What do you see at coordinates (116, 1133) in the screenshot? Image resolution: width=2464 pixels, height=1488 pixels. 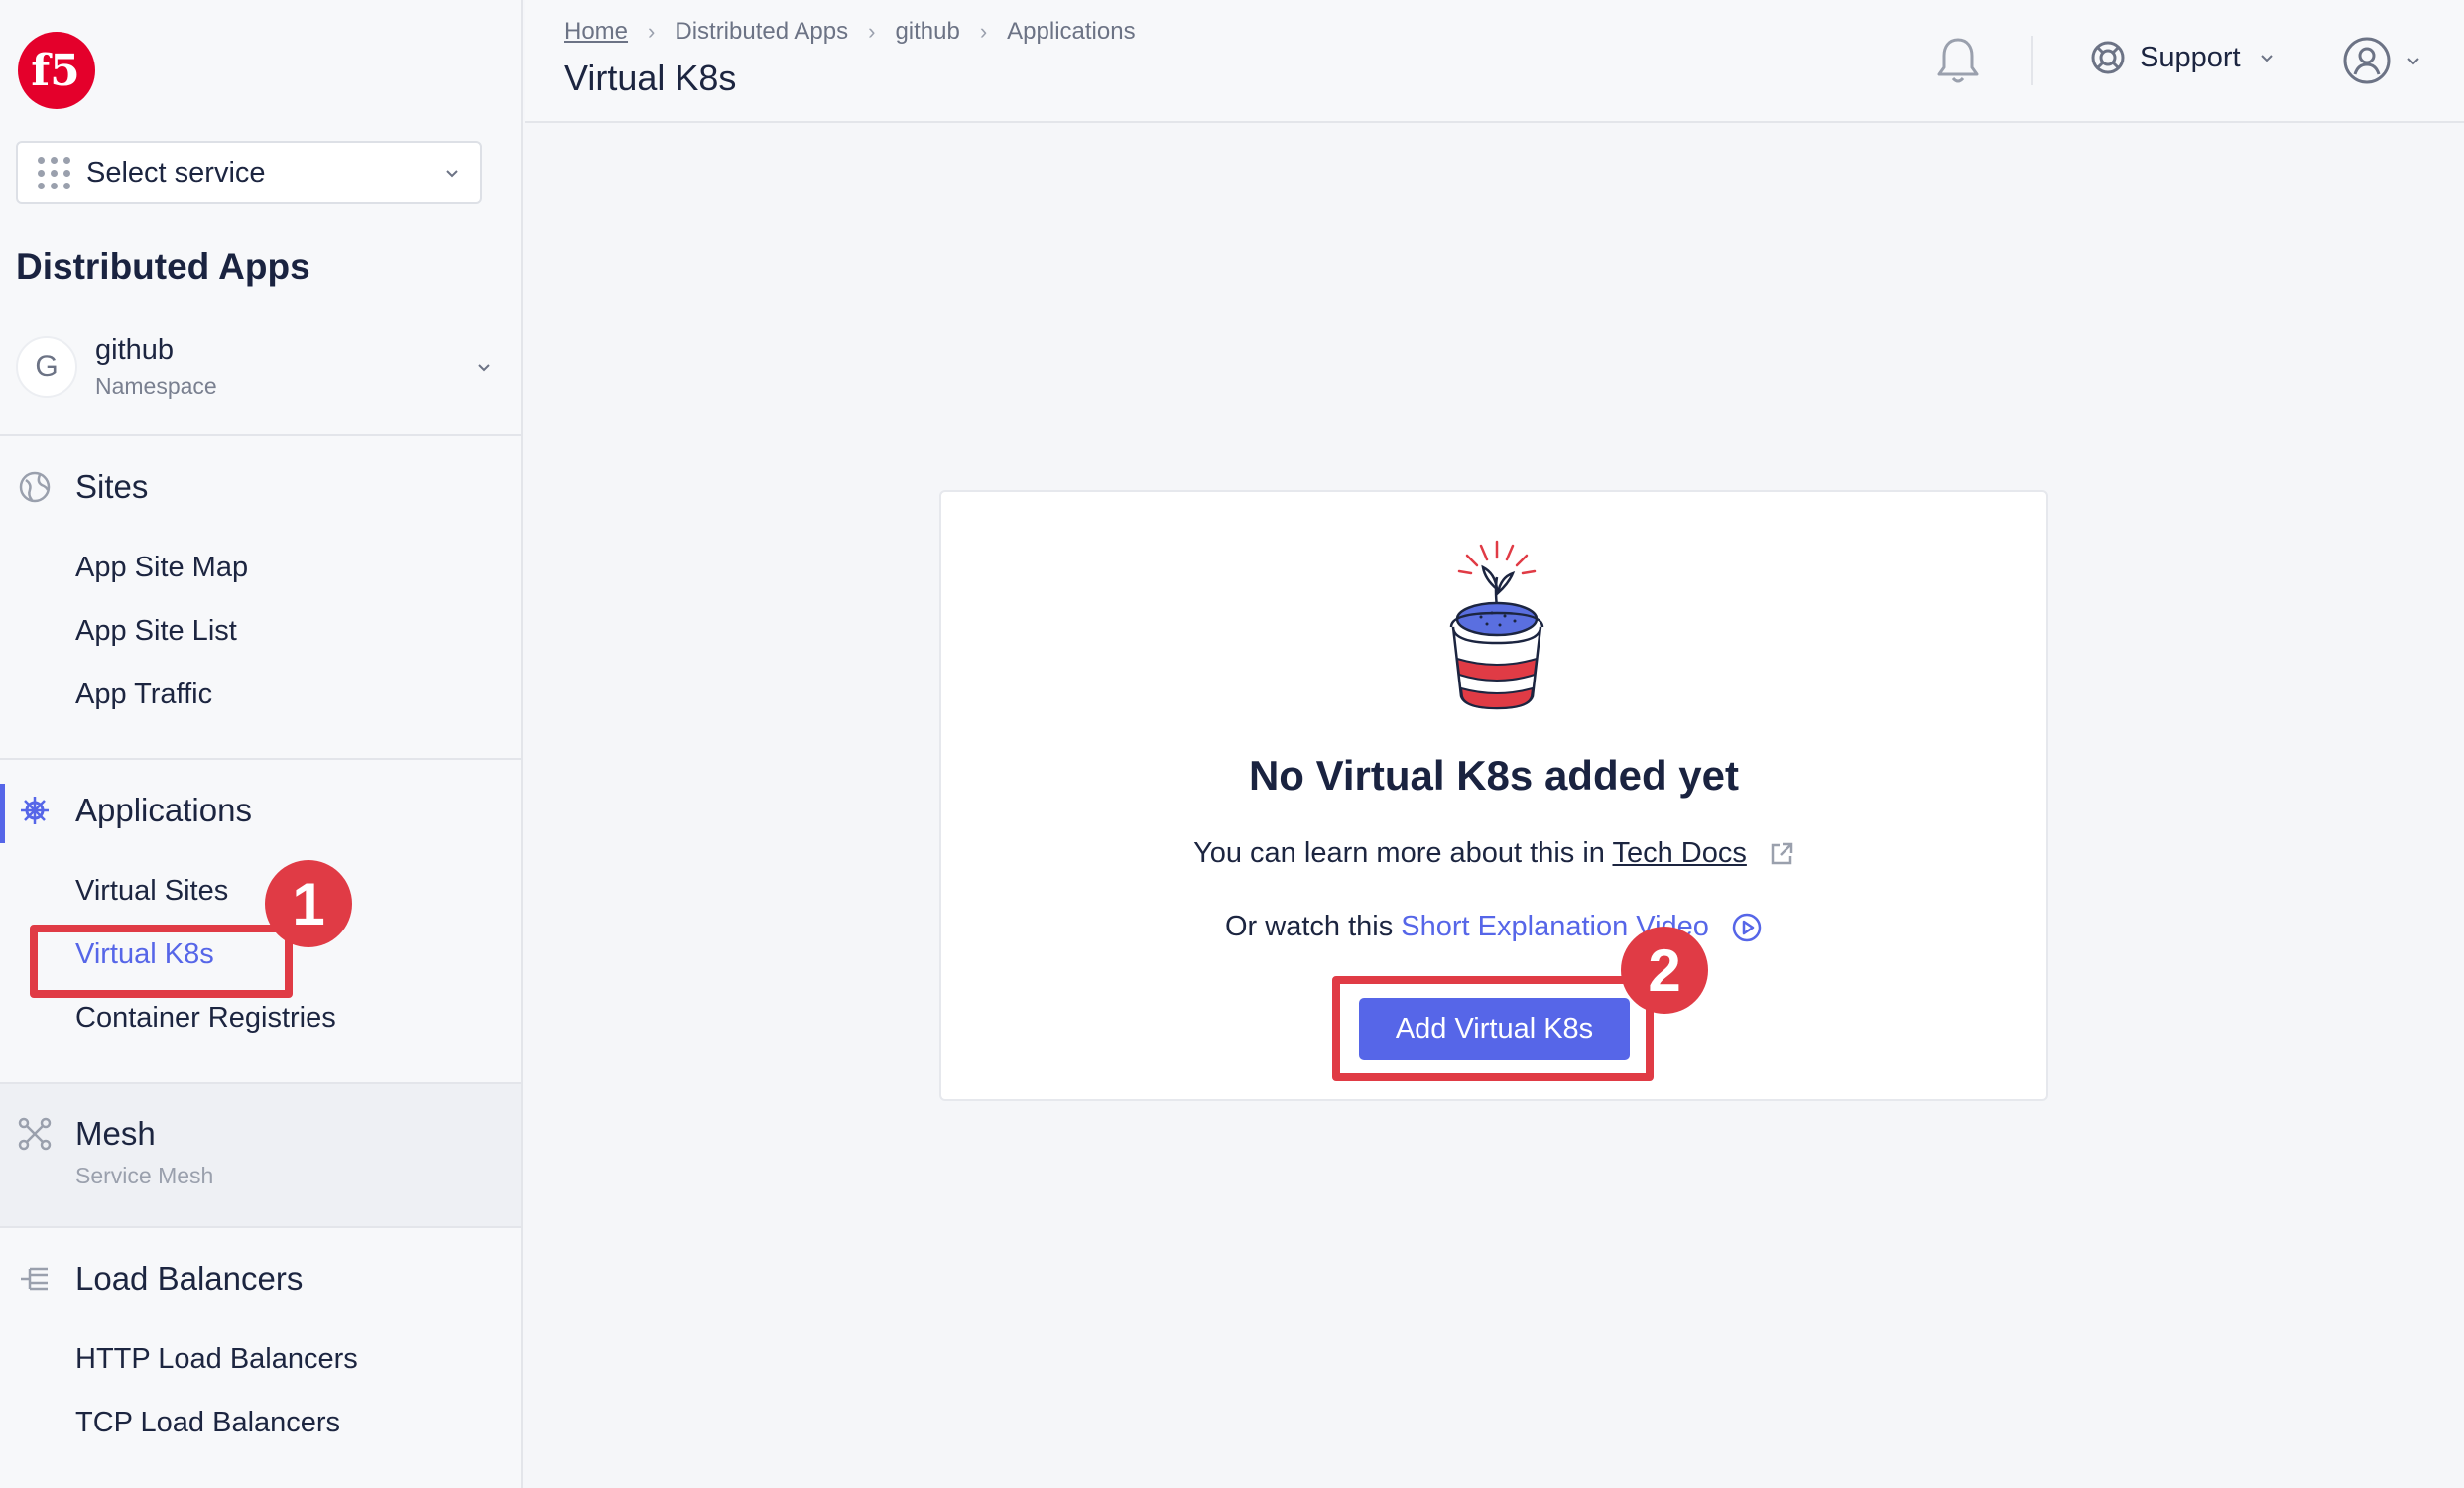 I see `nav-group-label: Mesh` at bounding box center [116, 1133].